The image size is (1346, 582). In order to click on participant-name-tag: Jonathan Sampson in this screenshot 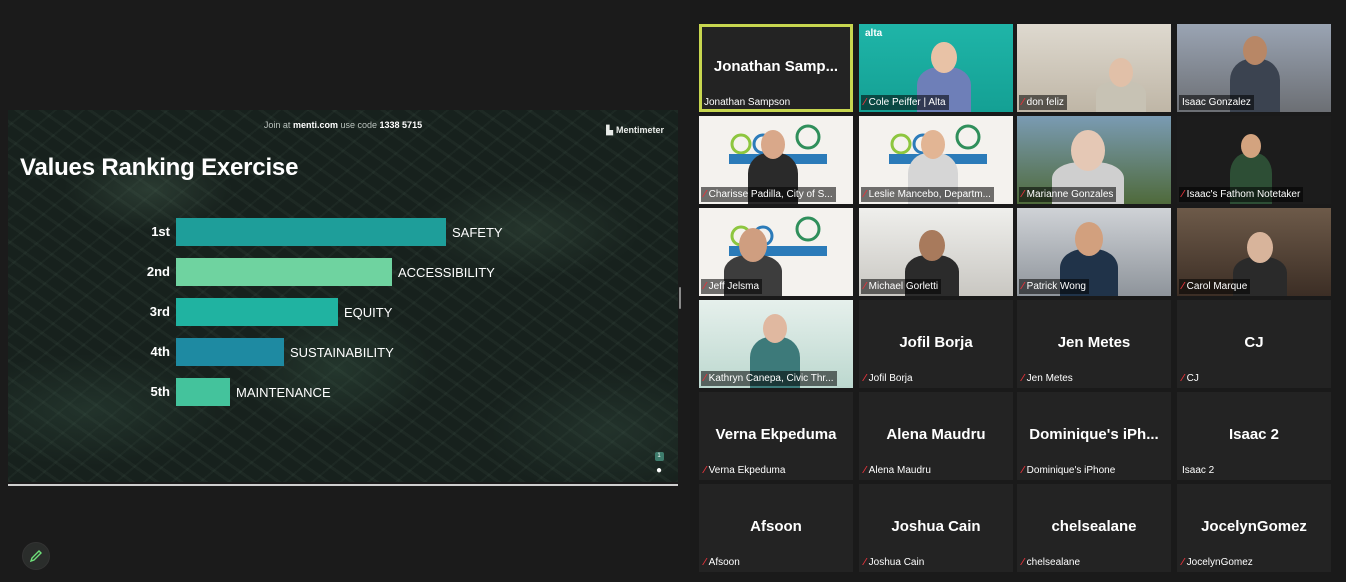, I will do `click(747, 102)`.